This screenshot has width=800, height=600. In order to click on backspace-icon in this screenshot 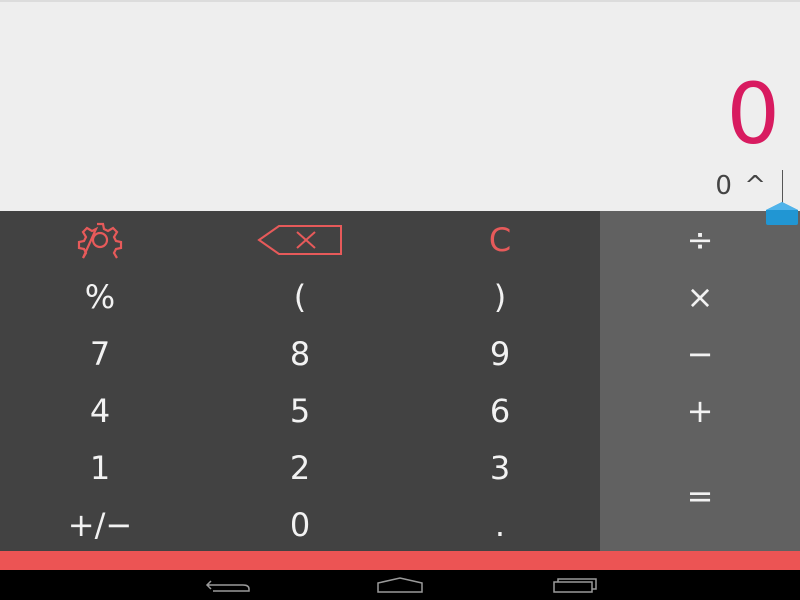, I will do `click(299, 239)`.